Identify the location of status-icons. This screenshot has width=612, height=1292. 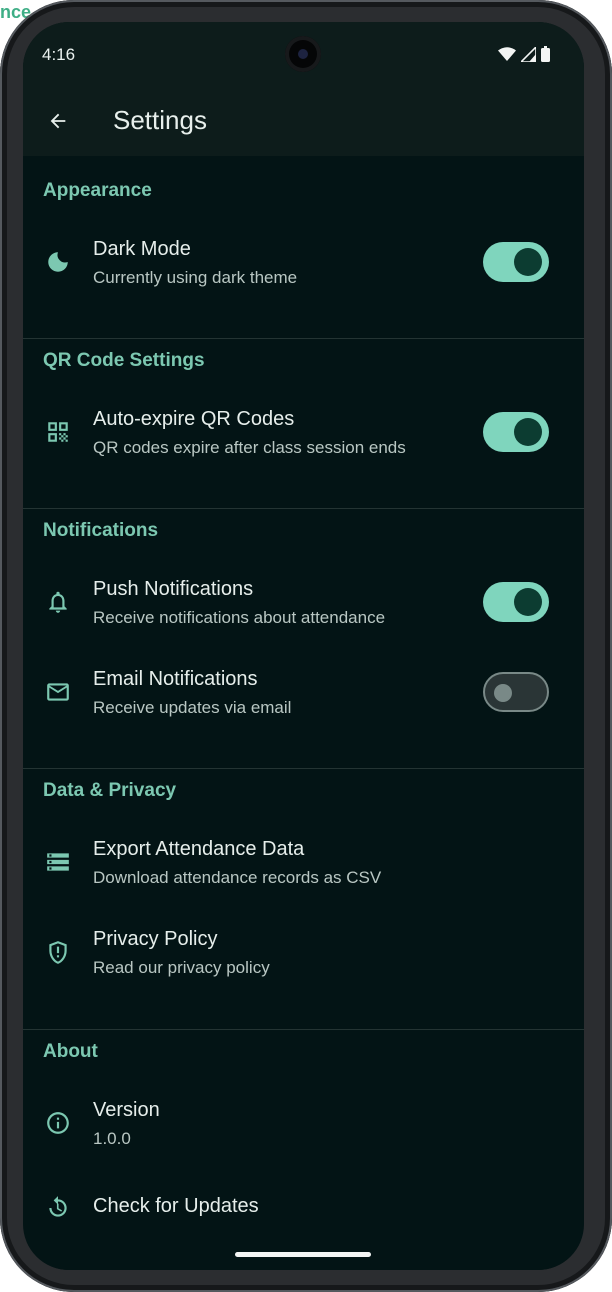
(524, 54).